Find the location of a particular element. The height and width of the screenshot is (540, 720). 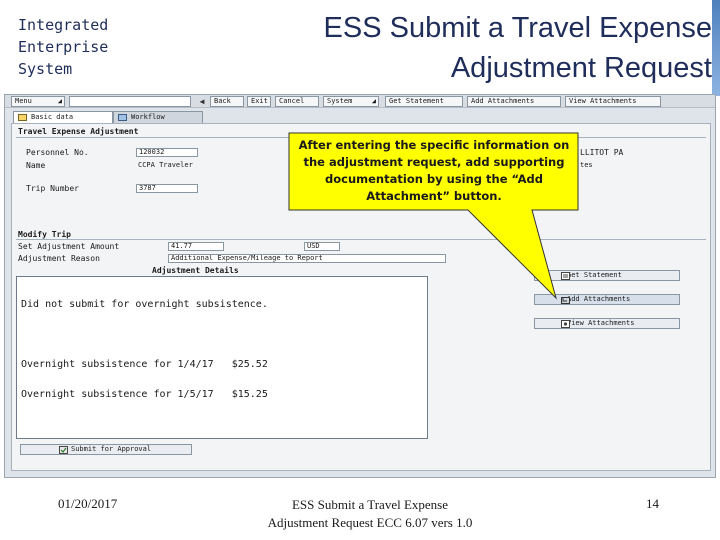

view-attachments-side-label: View Attachments is located at coordinates (601, 323).